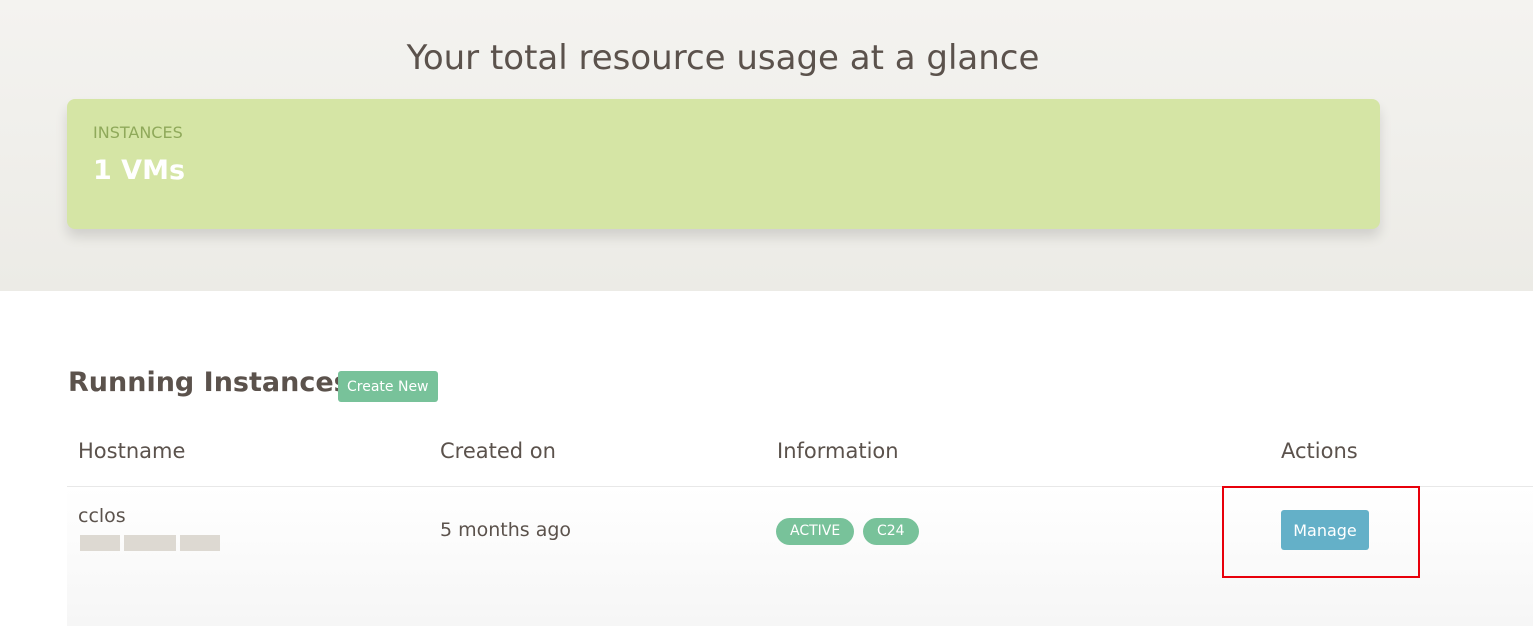 The image size is (1533, 626). What do you see at coordinates (132, 451) in the screenshot?
I see `column-hostname: Hostname` at bounding box center [132, 451].